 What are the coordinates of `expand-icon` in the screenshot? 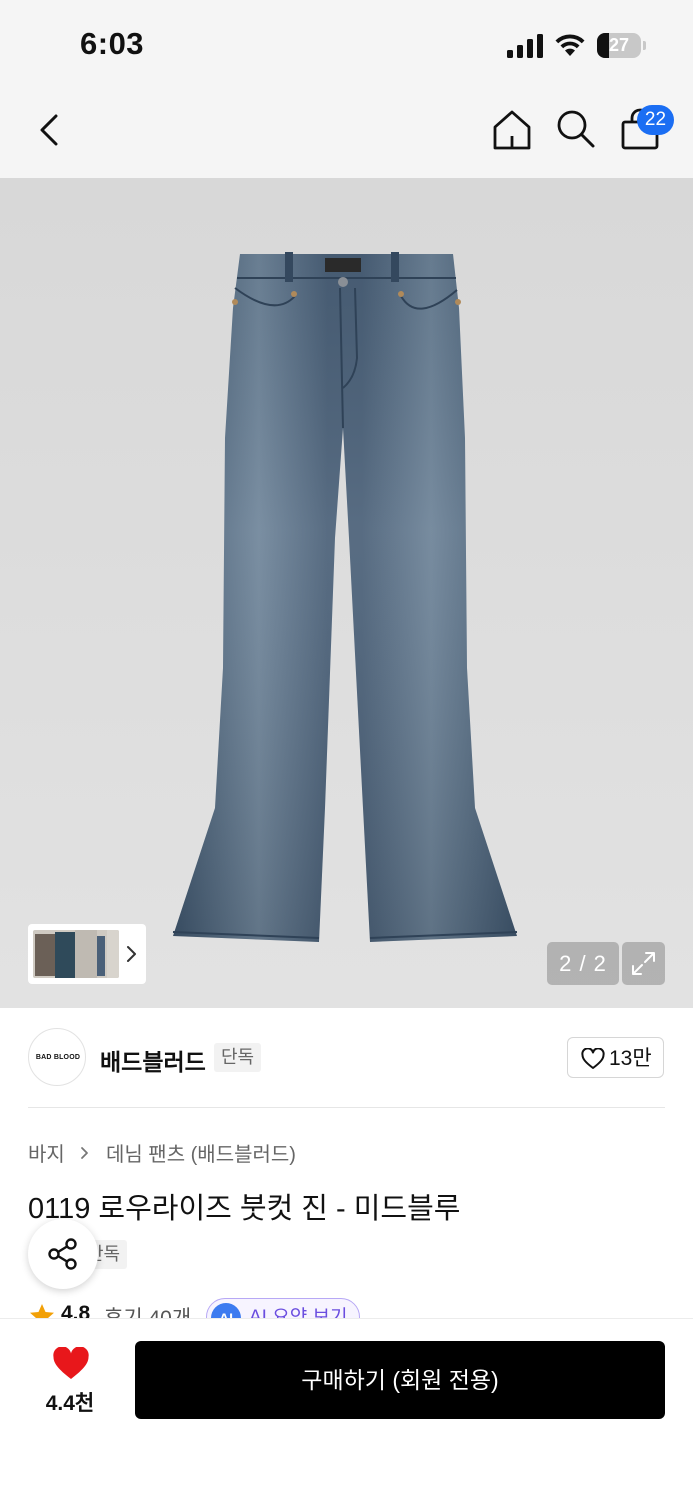 It's located at (643, 963).